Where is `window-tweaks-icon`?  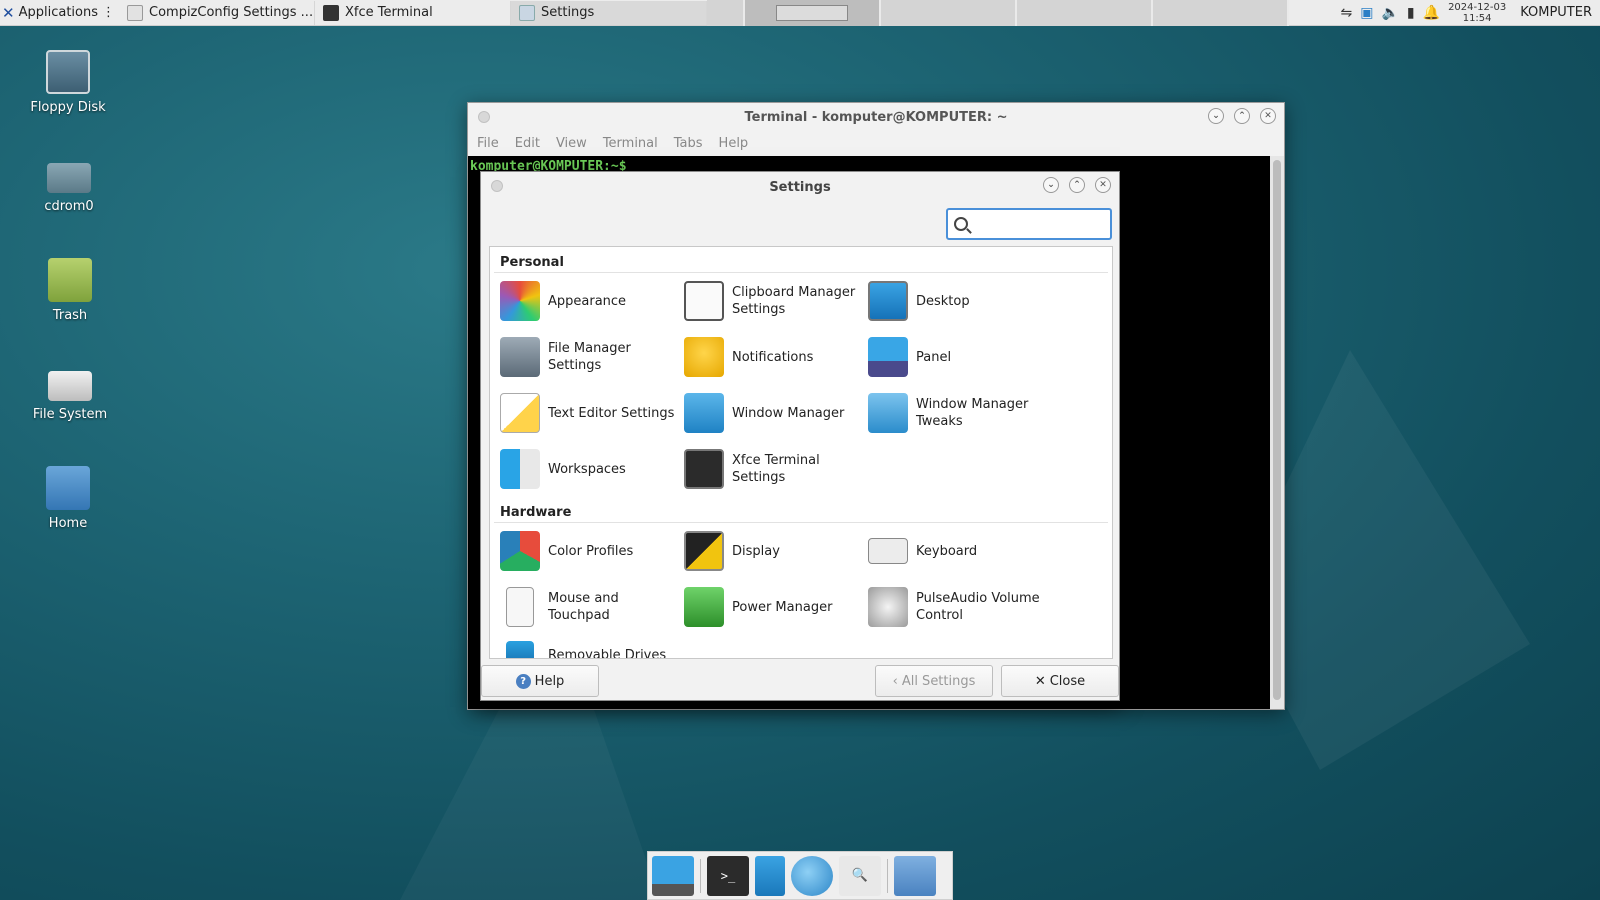
window-tweaks-icon is located at coordinates (888, 413).